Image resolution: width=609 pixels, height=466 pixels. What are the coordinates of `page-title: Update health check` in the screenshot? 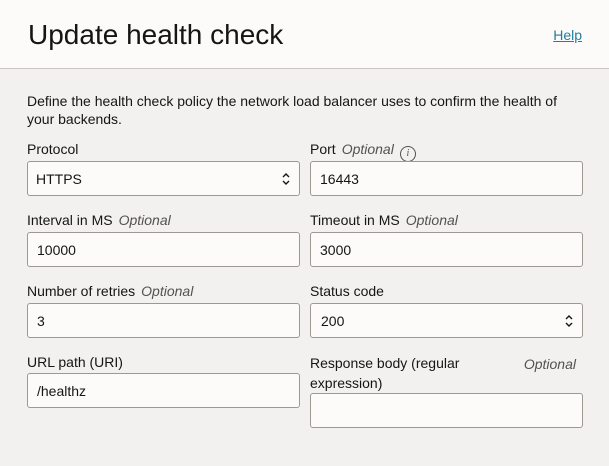 It's located at (156, 34).